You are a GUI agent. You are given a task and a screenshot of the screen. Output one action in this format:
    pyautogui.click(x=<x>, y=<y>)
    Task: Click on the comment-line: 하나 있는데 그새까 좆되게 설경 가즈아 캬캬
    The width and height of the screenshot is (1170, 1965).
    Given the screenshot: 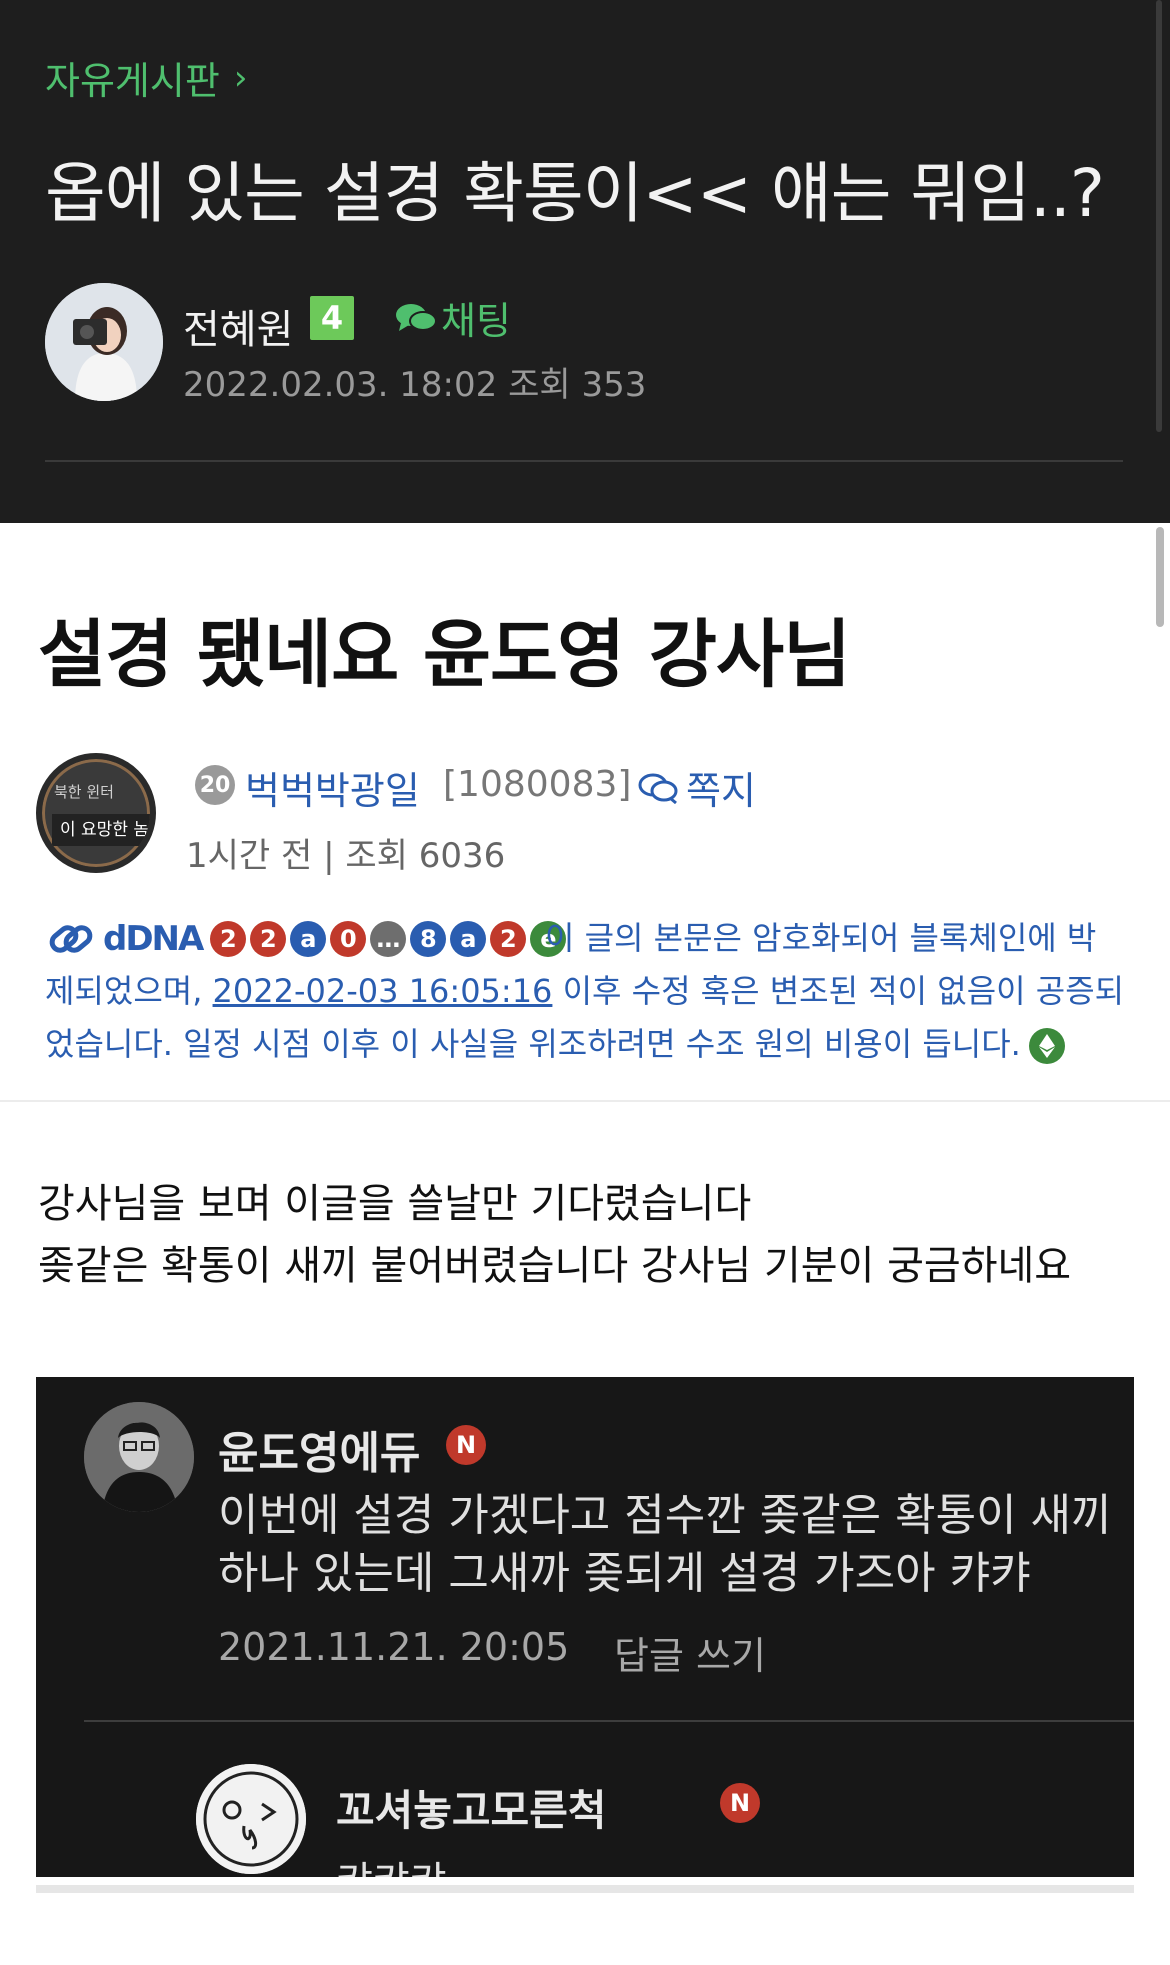 What is the action you would take?
    pyautogui.click(x=624, y=1573)
    